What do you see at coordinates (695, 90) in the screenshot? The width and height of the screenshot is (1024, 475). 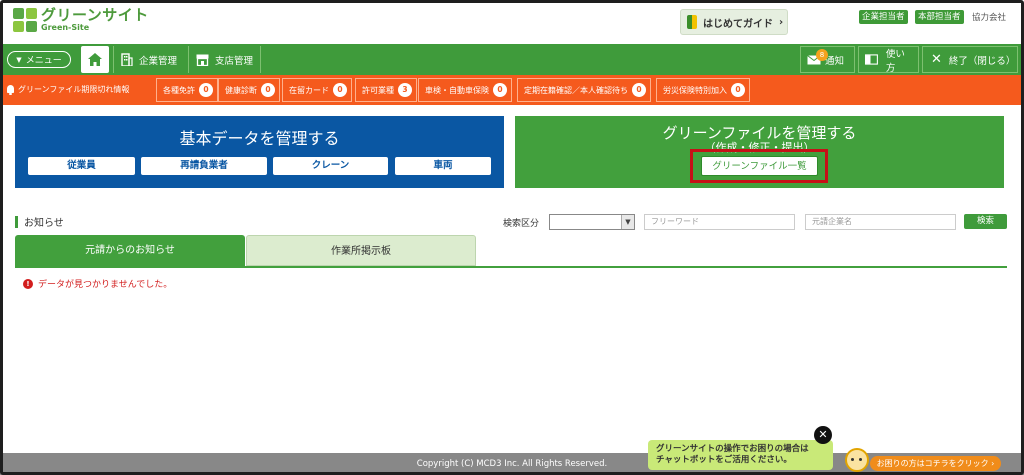 I see `chip-label: 労災保険特別加入` at bounding box center [695, 90].